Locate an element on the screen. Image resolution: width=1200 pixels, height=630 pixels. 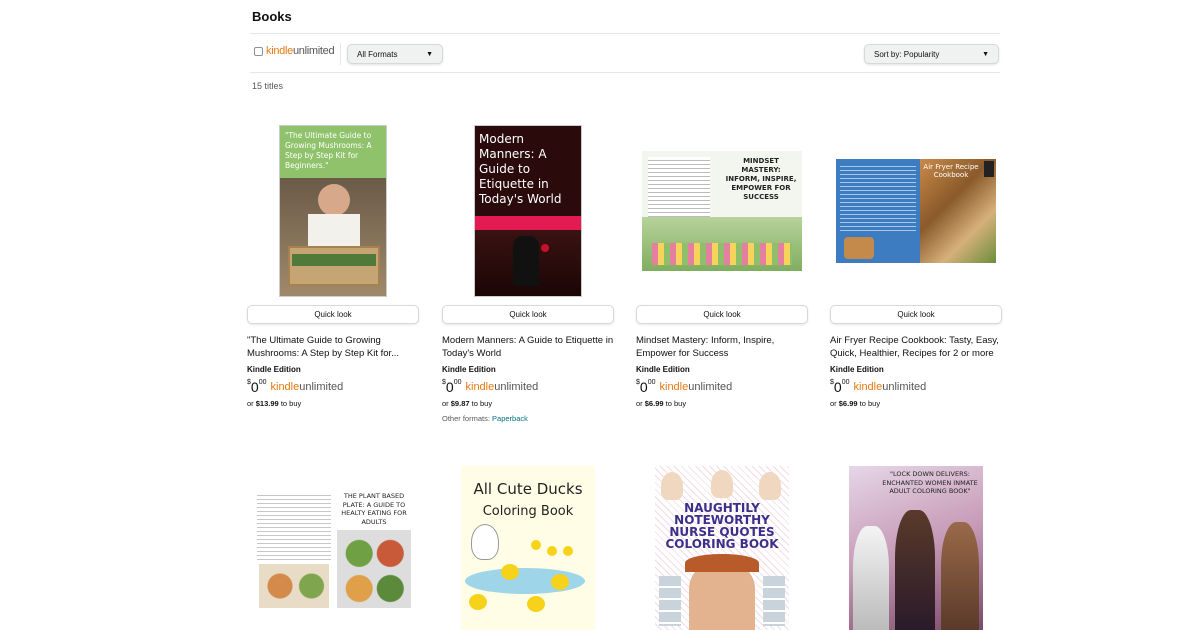
sort-dropdown: Sort by: Popularity ▼ is located at coordinates (931, 54).